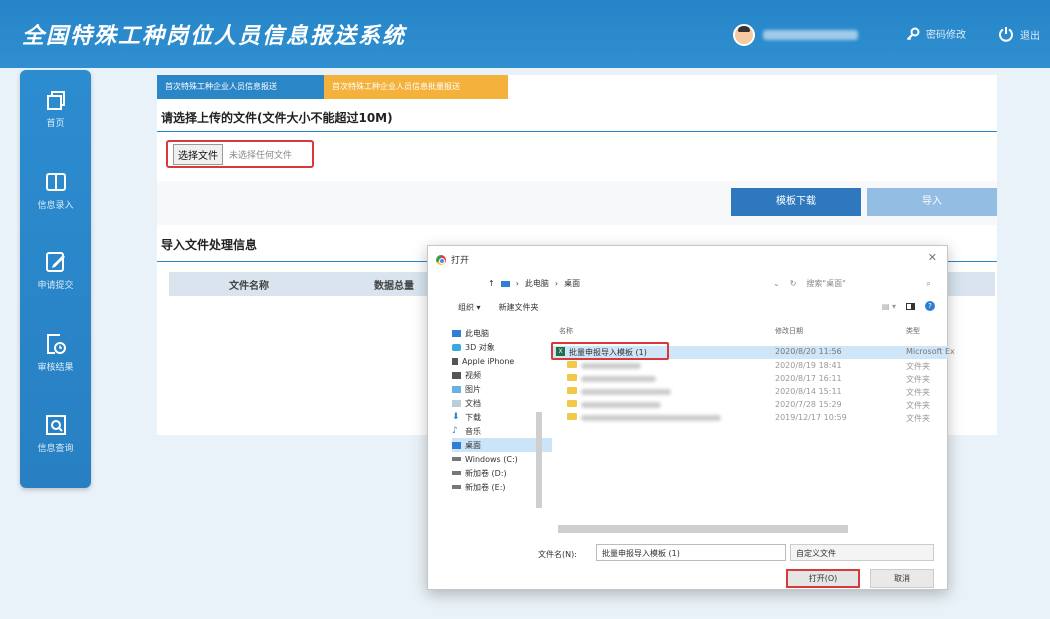 This screenshot has height=619, width=1050. Describe the element at coordinates (473, 389) in the screenshot. I see `tree-item-label: 图片` at that location.